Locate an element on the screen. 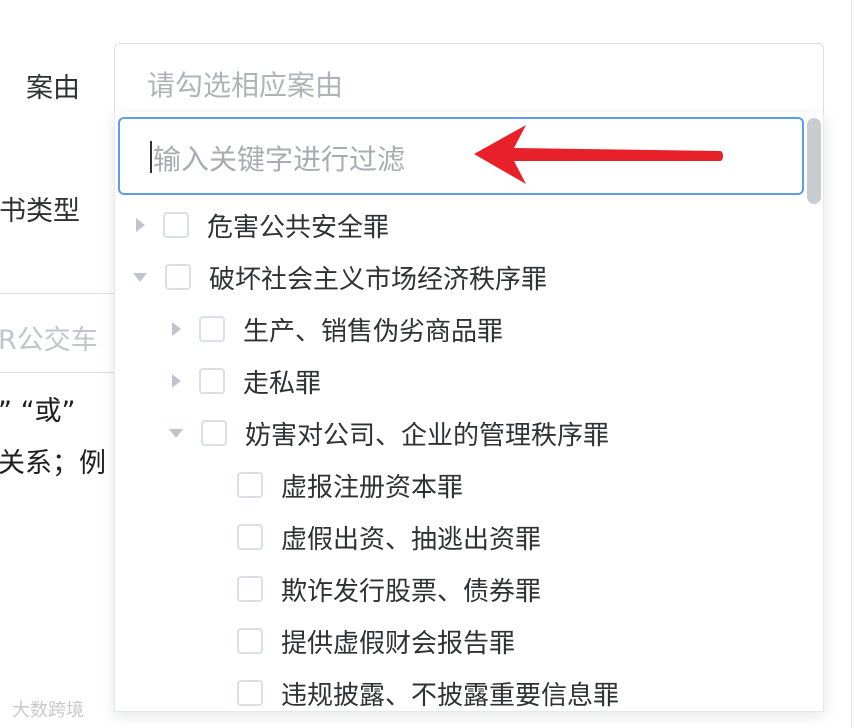  doc-type-label: 书类型 is located at coordinates (40, 211).